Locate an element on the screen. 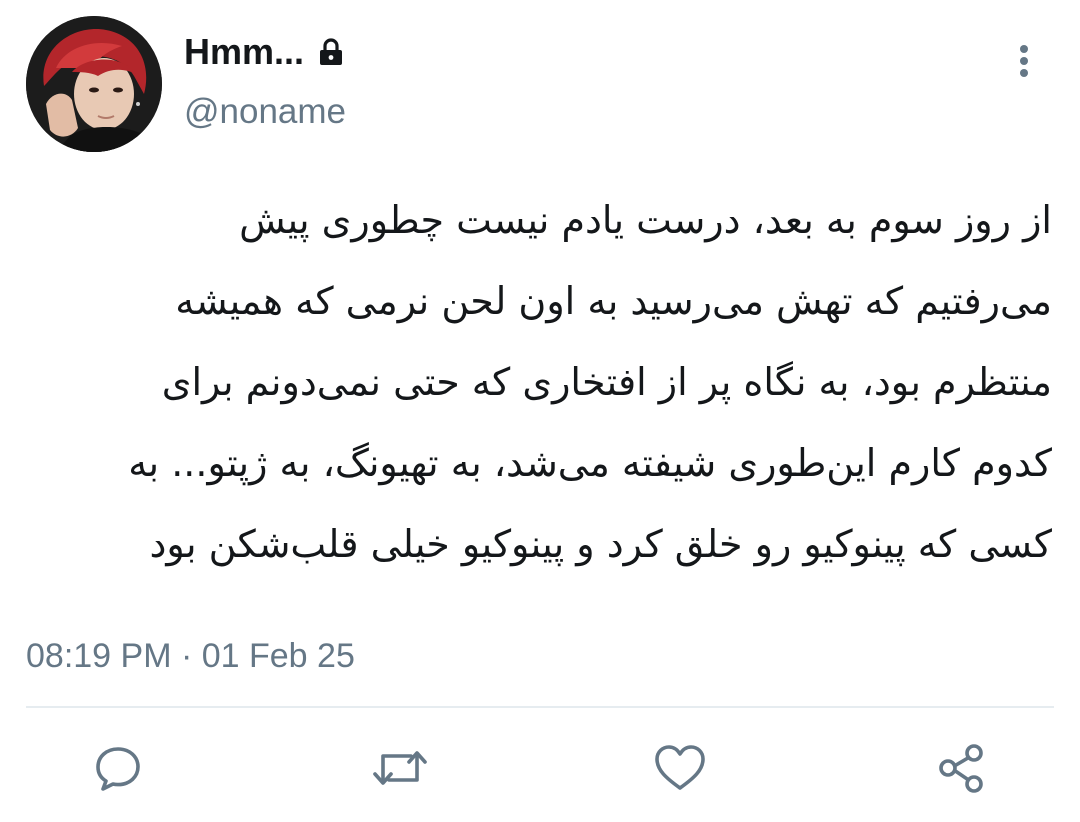 Image resolution: width=1080 pixels, height=822 pixels. more-options-button is located at coordinates (1024, 62).